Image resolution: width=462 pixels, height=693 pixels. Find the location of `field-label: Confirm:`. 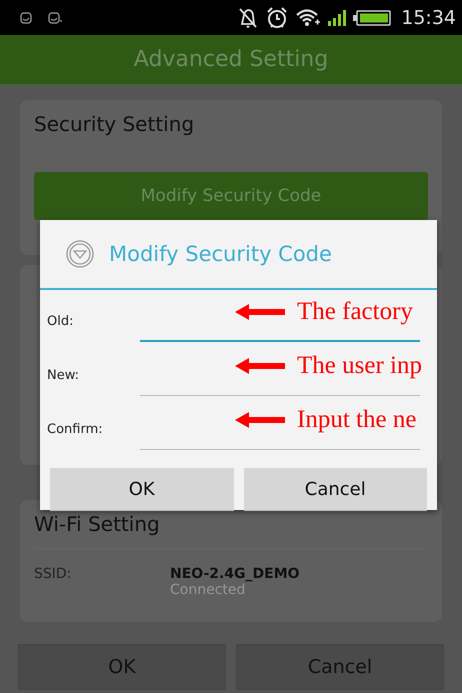

field-label: Confirm: is located at coordinates (75, 429).